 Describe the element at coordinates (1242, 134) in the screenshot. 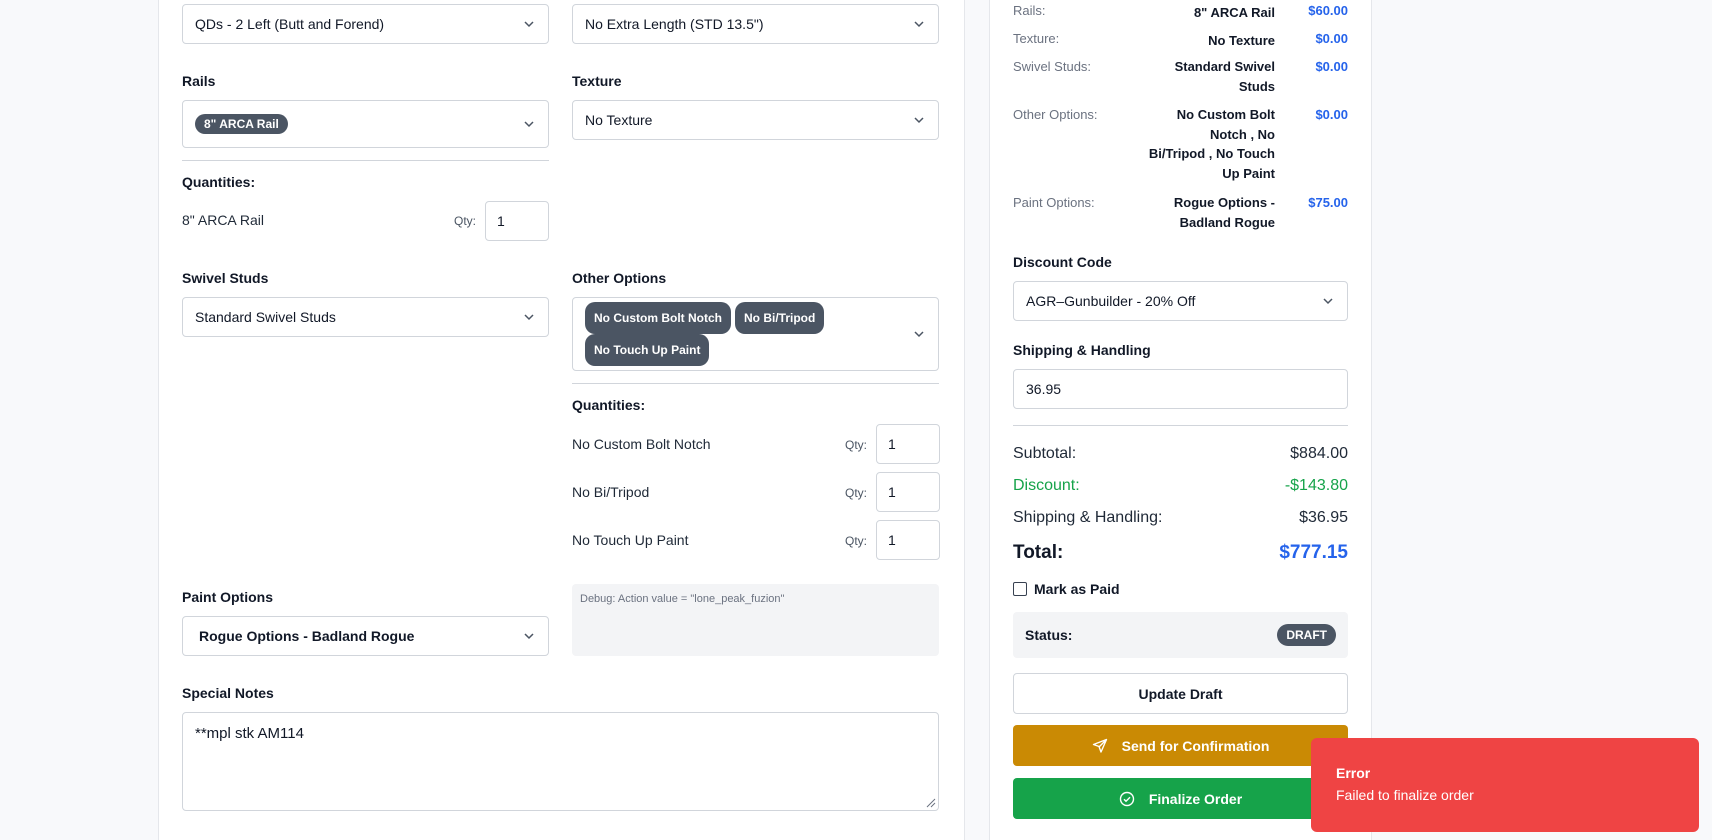

I see `summary-value-line: Notch , No` at that location.